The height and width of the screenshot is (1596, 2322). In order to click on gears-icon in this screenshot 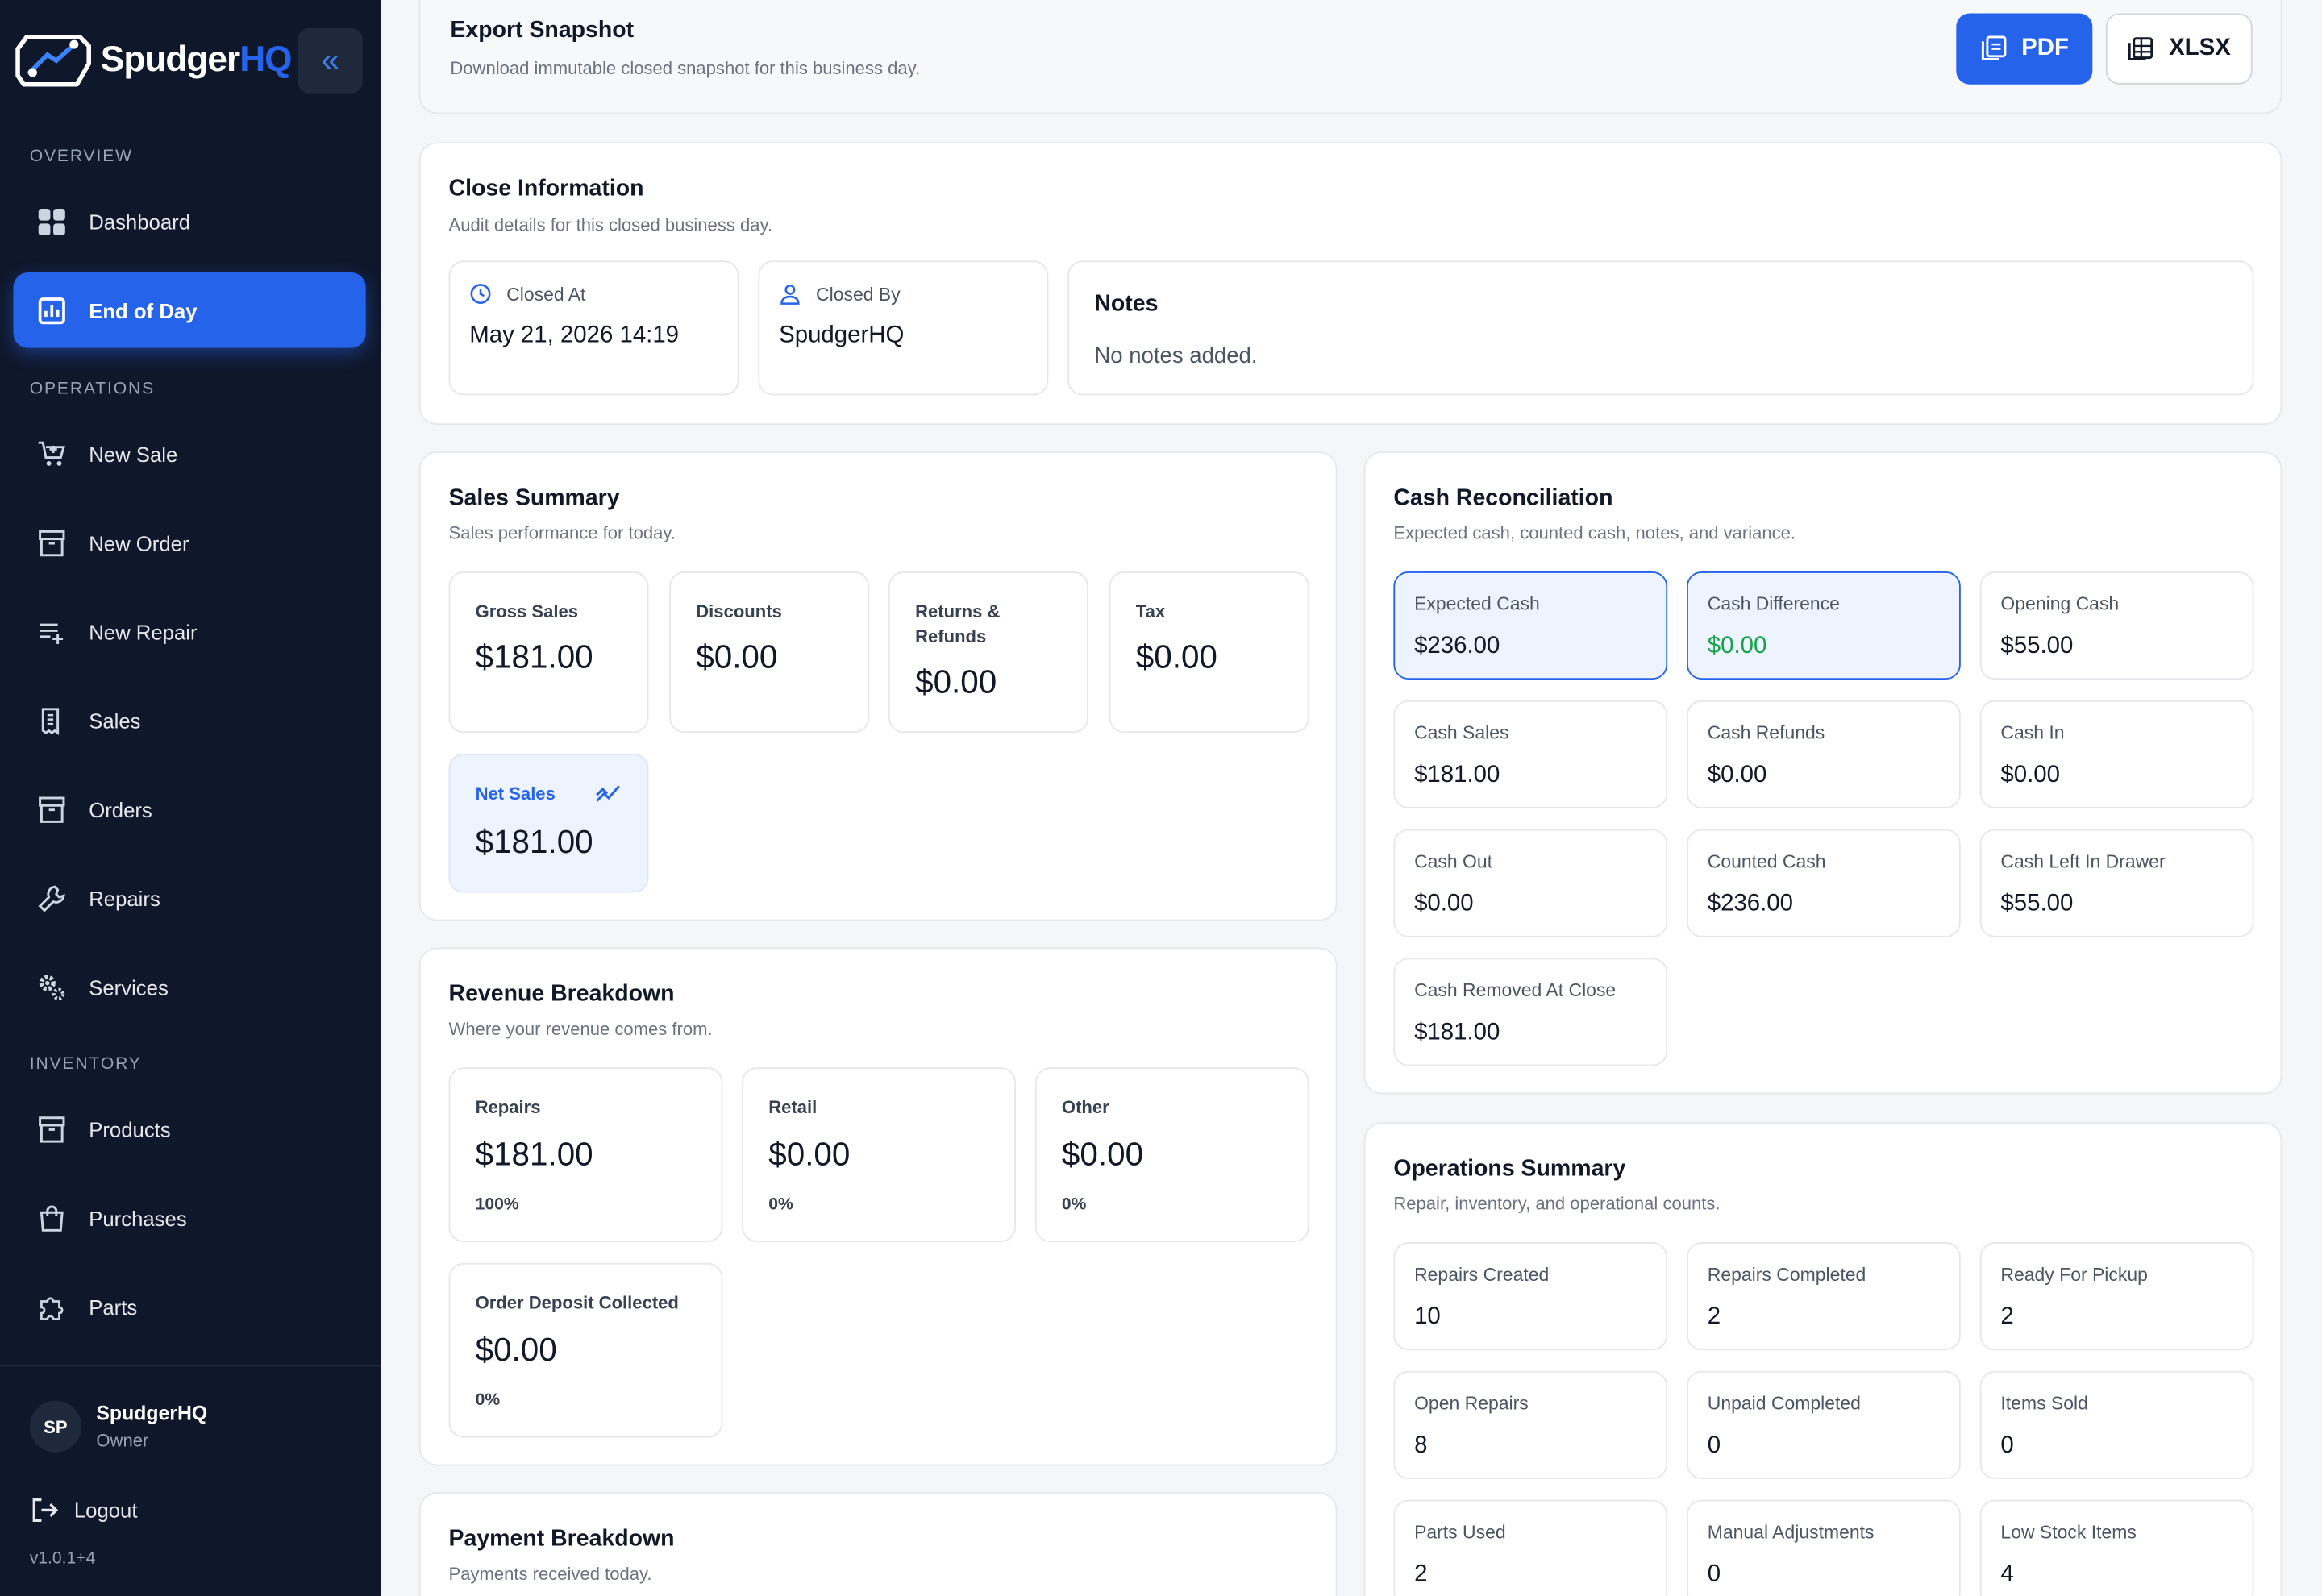, I will do `click(52, 987)`.